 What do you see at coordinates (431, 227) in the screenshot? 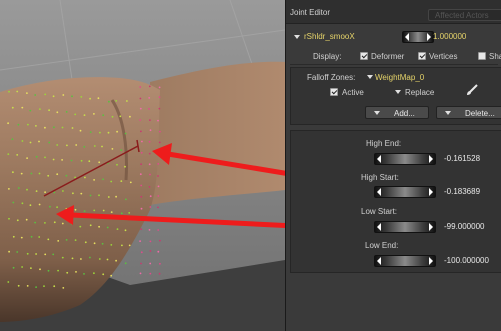
I see `right-arrow-icon` at bounding box center [431, 227].